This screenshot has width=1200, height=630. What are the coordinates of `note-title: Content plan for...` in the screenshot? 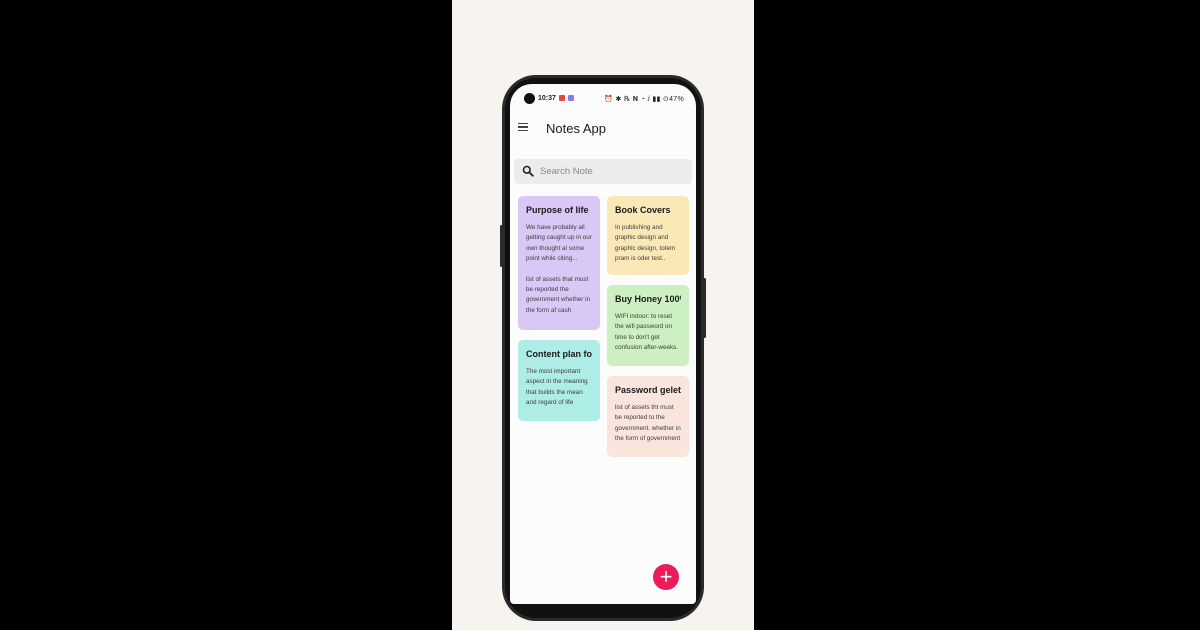 It's located at (559, 354).